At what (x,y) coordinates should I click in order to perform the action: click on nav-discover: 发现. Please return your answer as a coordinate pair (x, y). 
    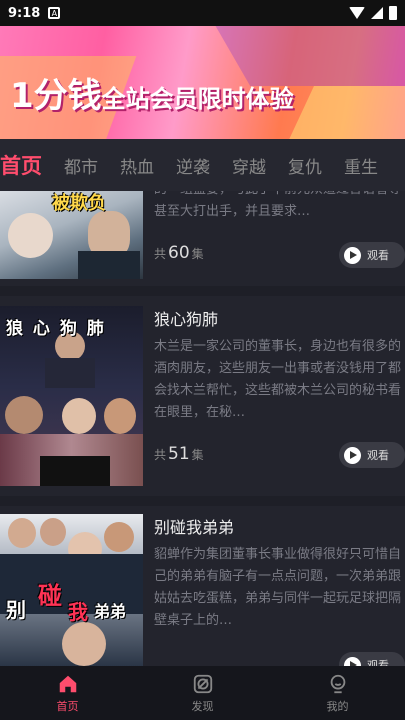
    Looking at the image, I should click on (202, 693).